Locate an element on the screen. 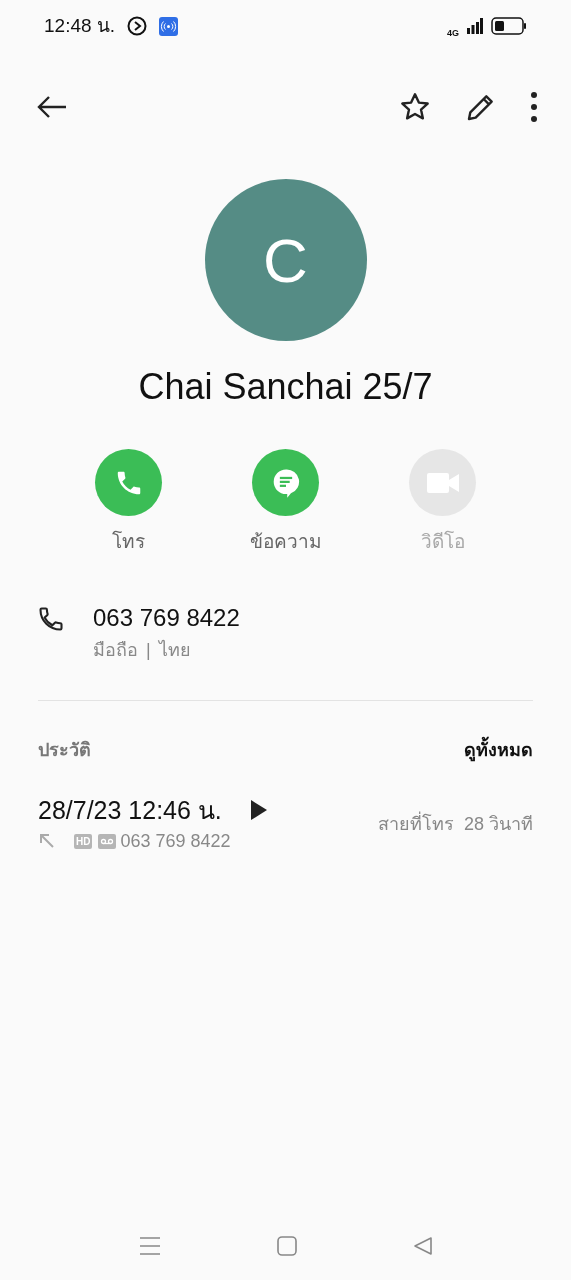 The height and width of the screenshot is (1280, 571). phone-icon is located at coordinates (51, 618).